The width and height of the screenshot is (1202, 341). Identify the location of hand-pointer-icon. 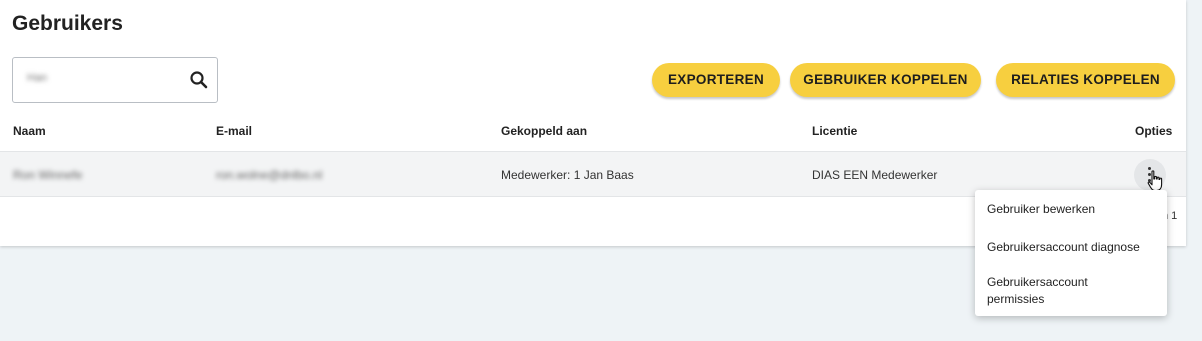
(1155, 181).